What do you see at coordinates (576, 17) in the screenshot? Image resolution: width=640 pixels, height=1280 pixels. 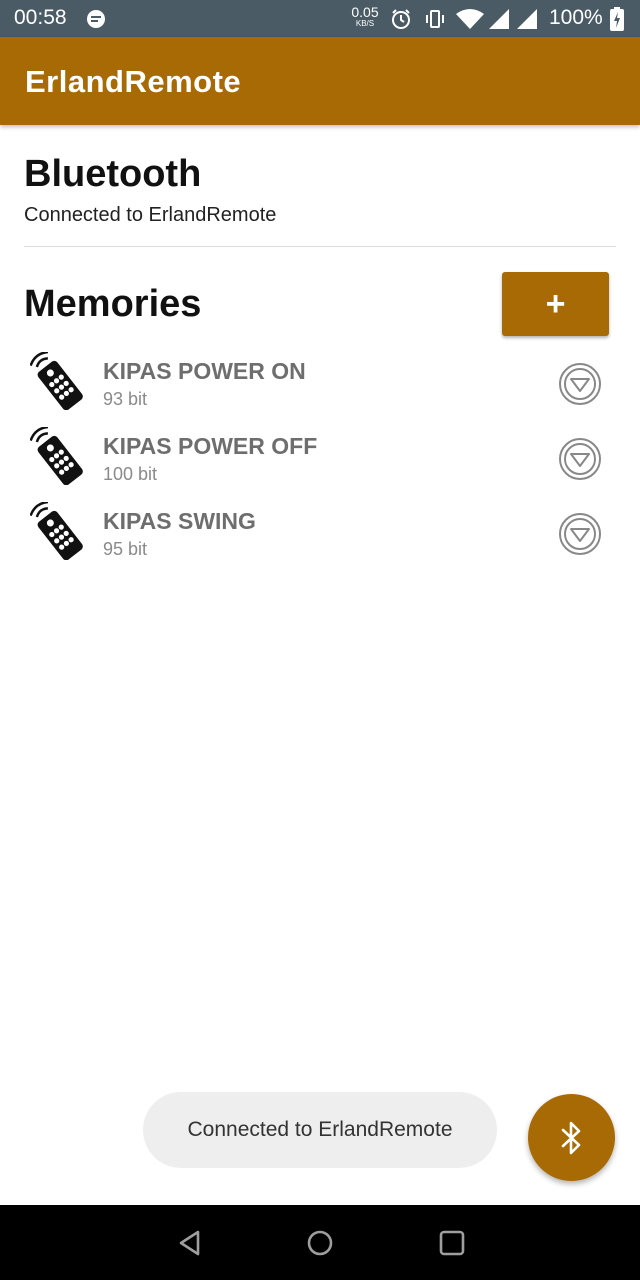 I see `battery-percentage: 100%` at bounding box center [576, 17].